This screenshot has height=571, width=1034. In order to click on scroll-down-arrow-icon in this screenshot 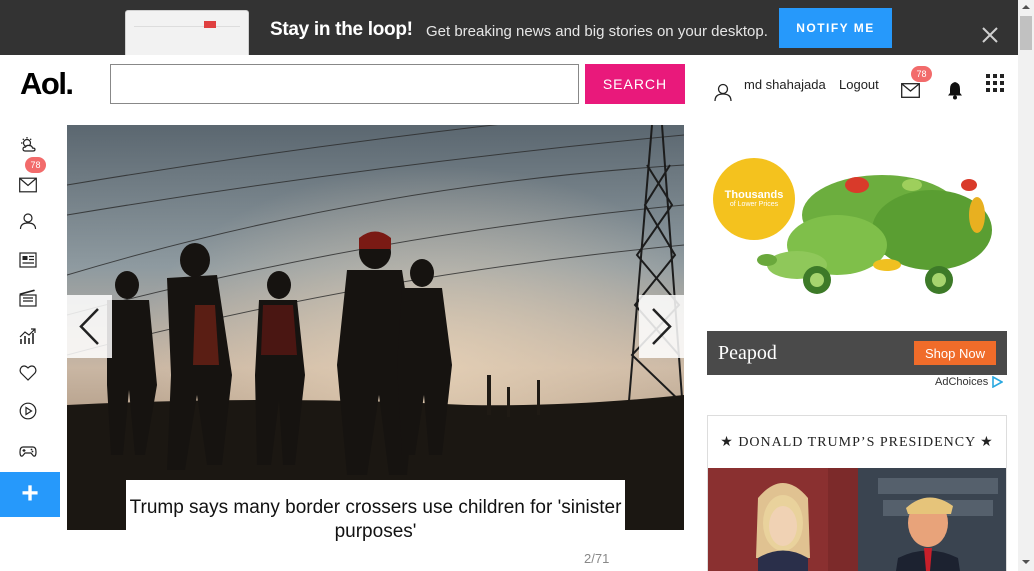, I will do `click(1026, 562)`.